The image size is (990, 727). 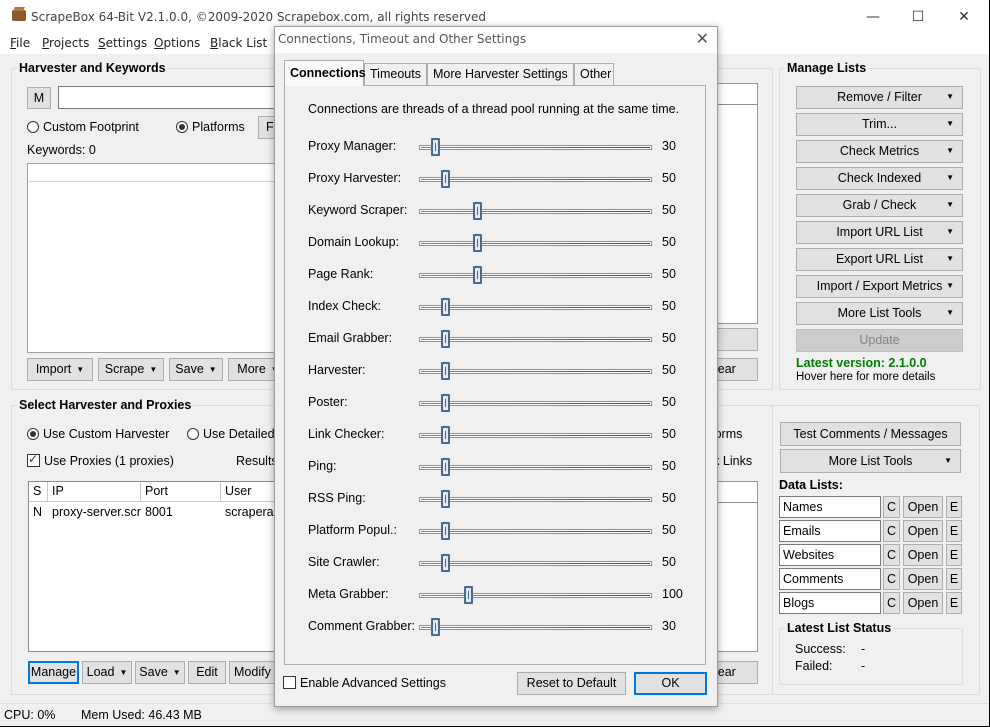 I want to click on save-proxies-button: Save ▼, so click(x=160, y=672).